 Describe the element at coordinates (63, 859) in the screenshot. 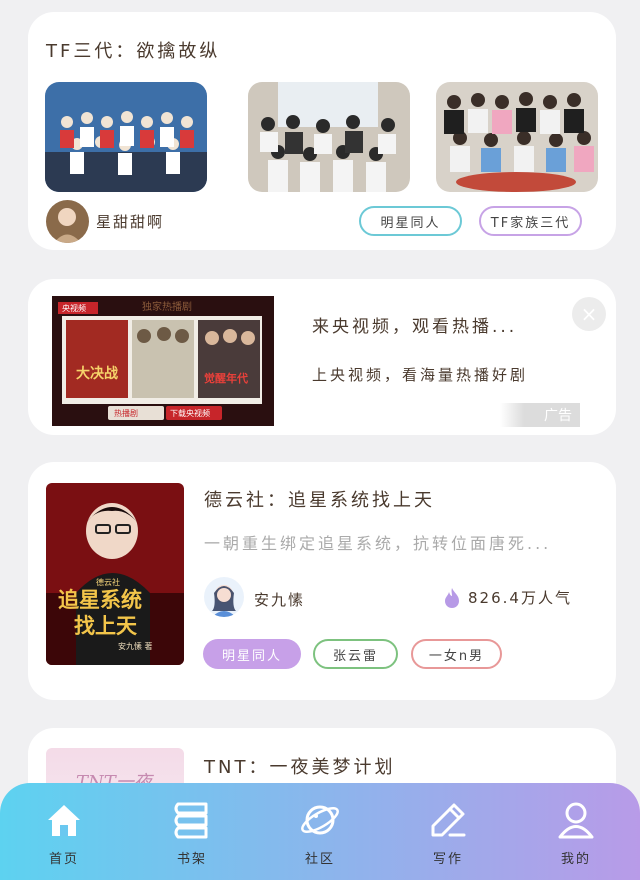

I see `tab-home-label: 首页` at that location.